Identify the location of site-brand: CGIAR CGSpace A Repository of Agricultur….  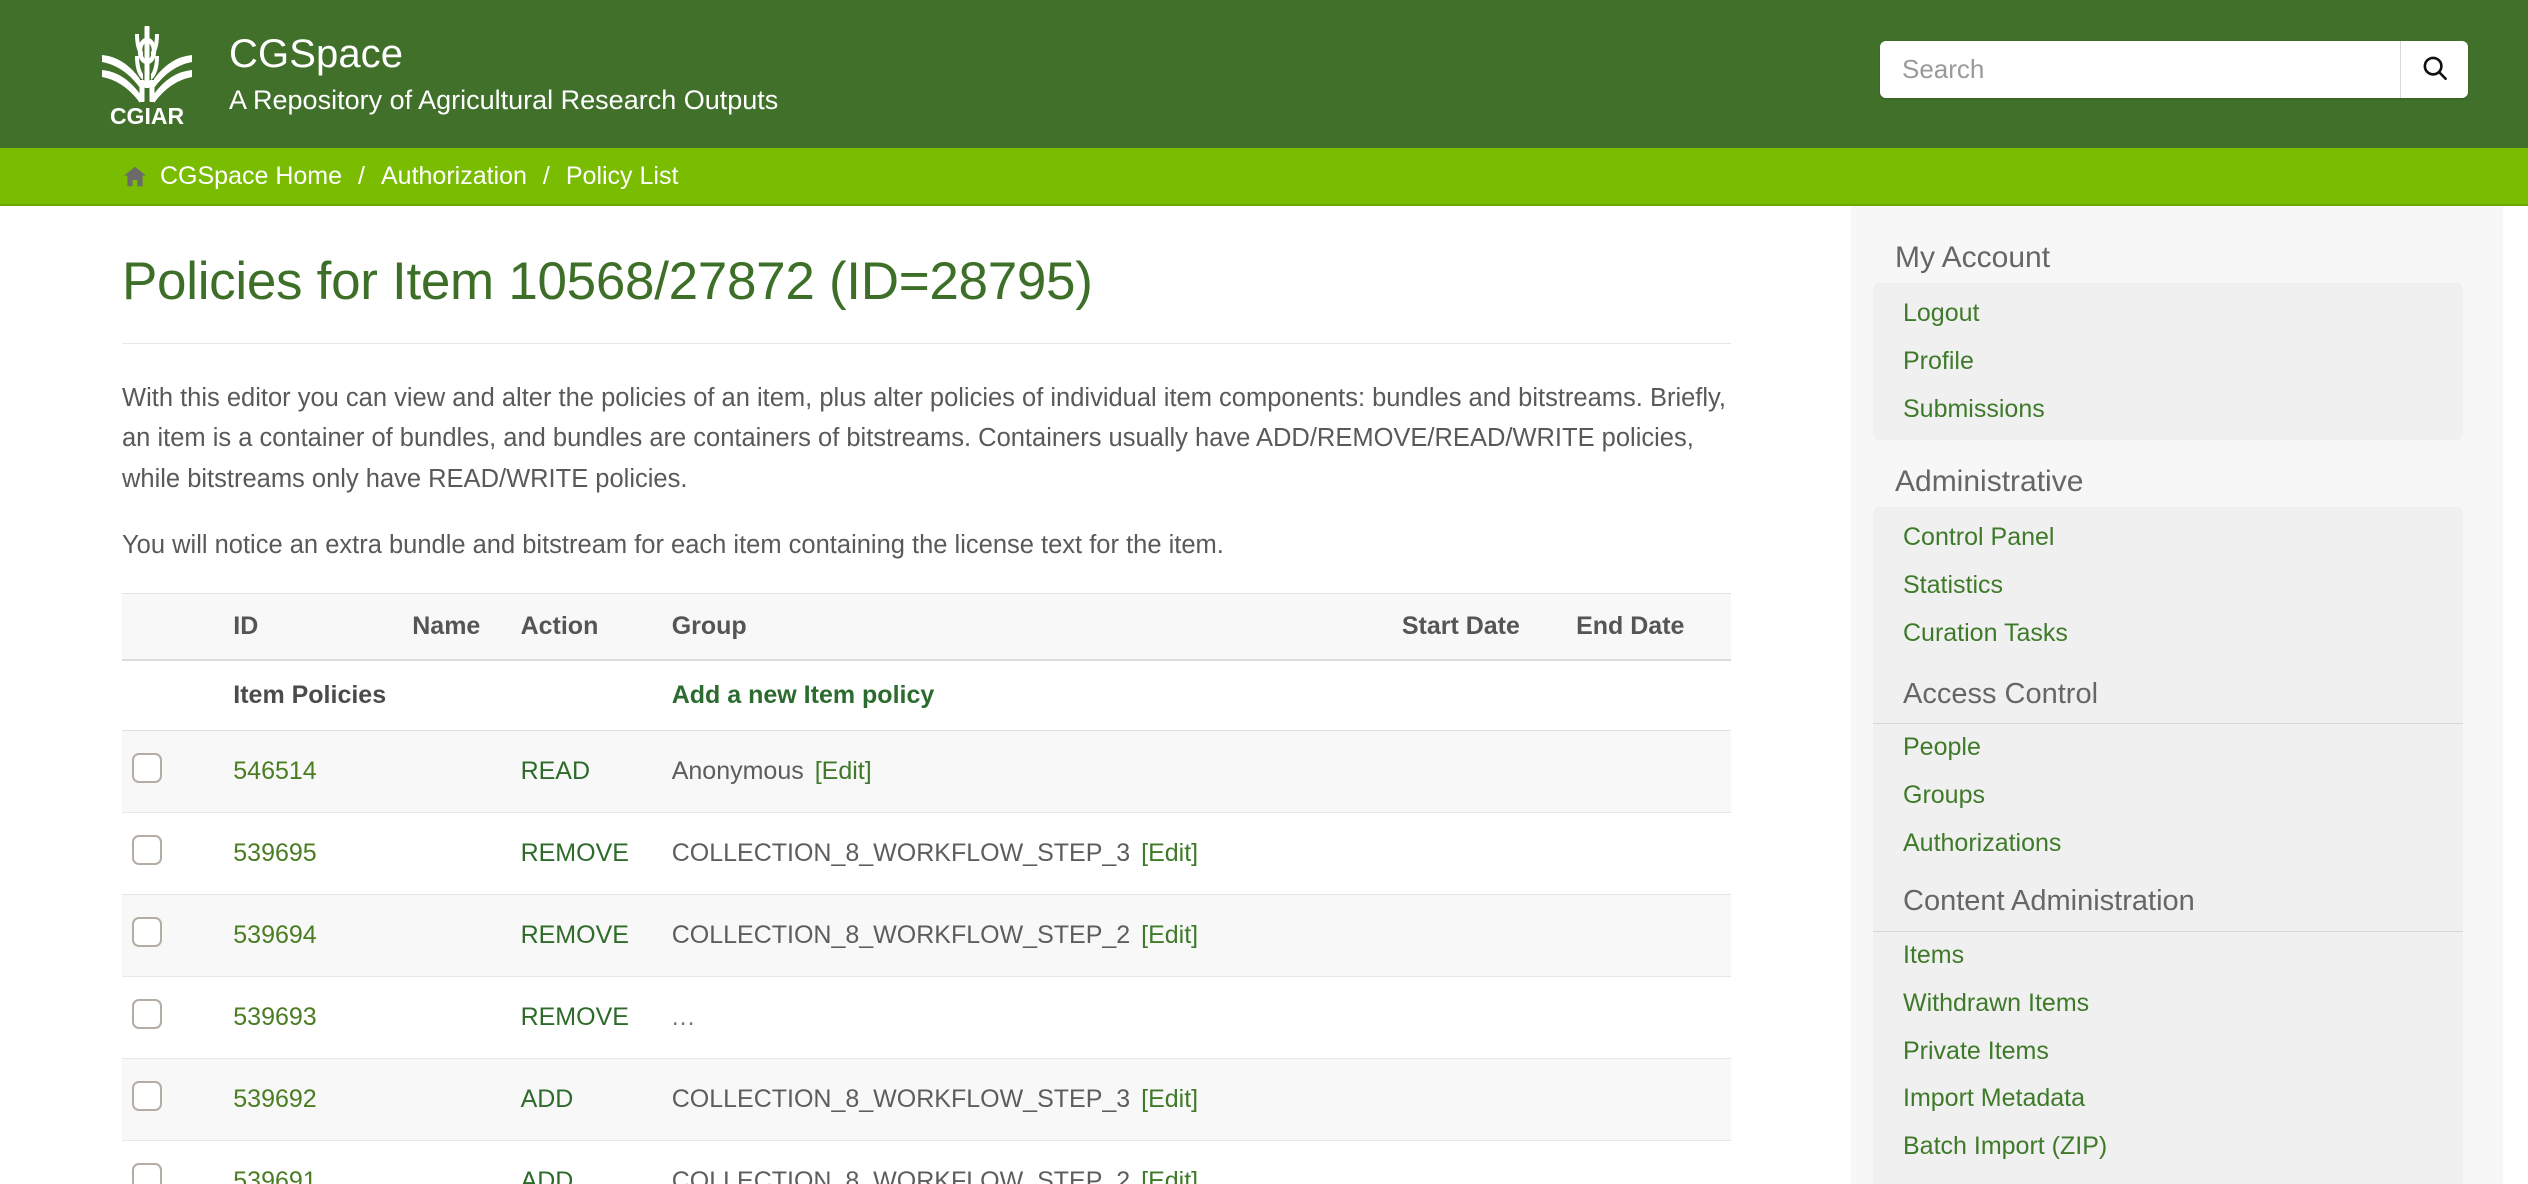
(436, 74).